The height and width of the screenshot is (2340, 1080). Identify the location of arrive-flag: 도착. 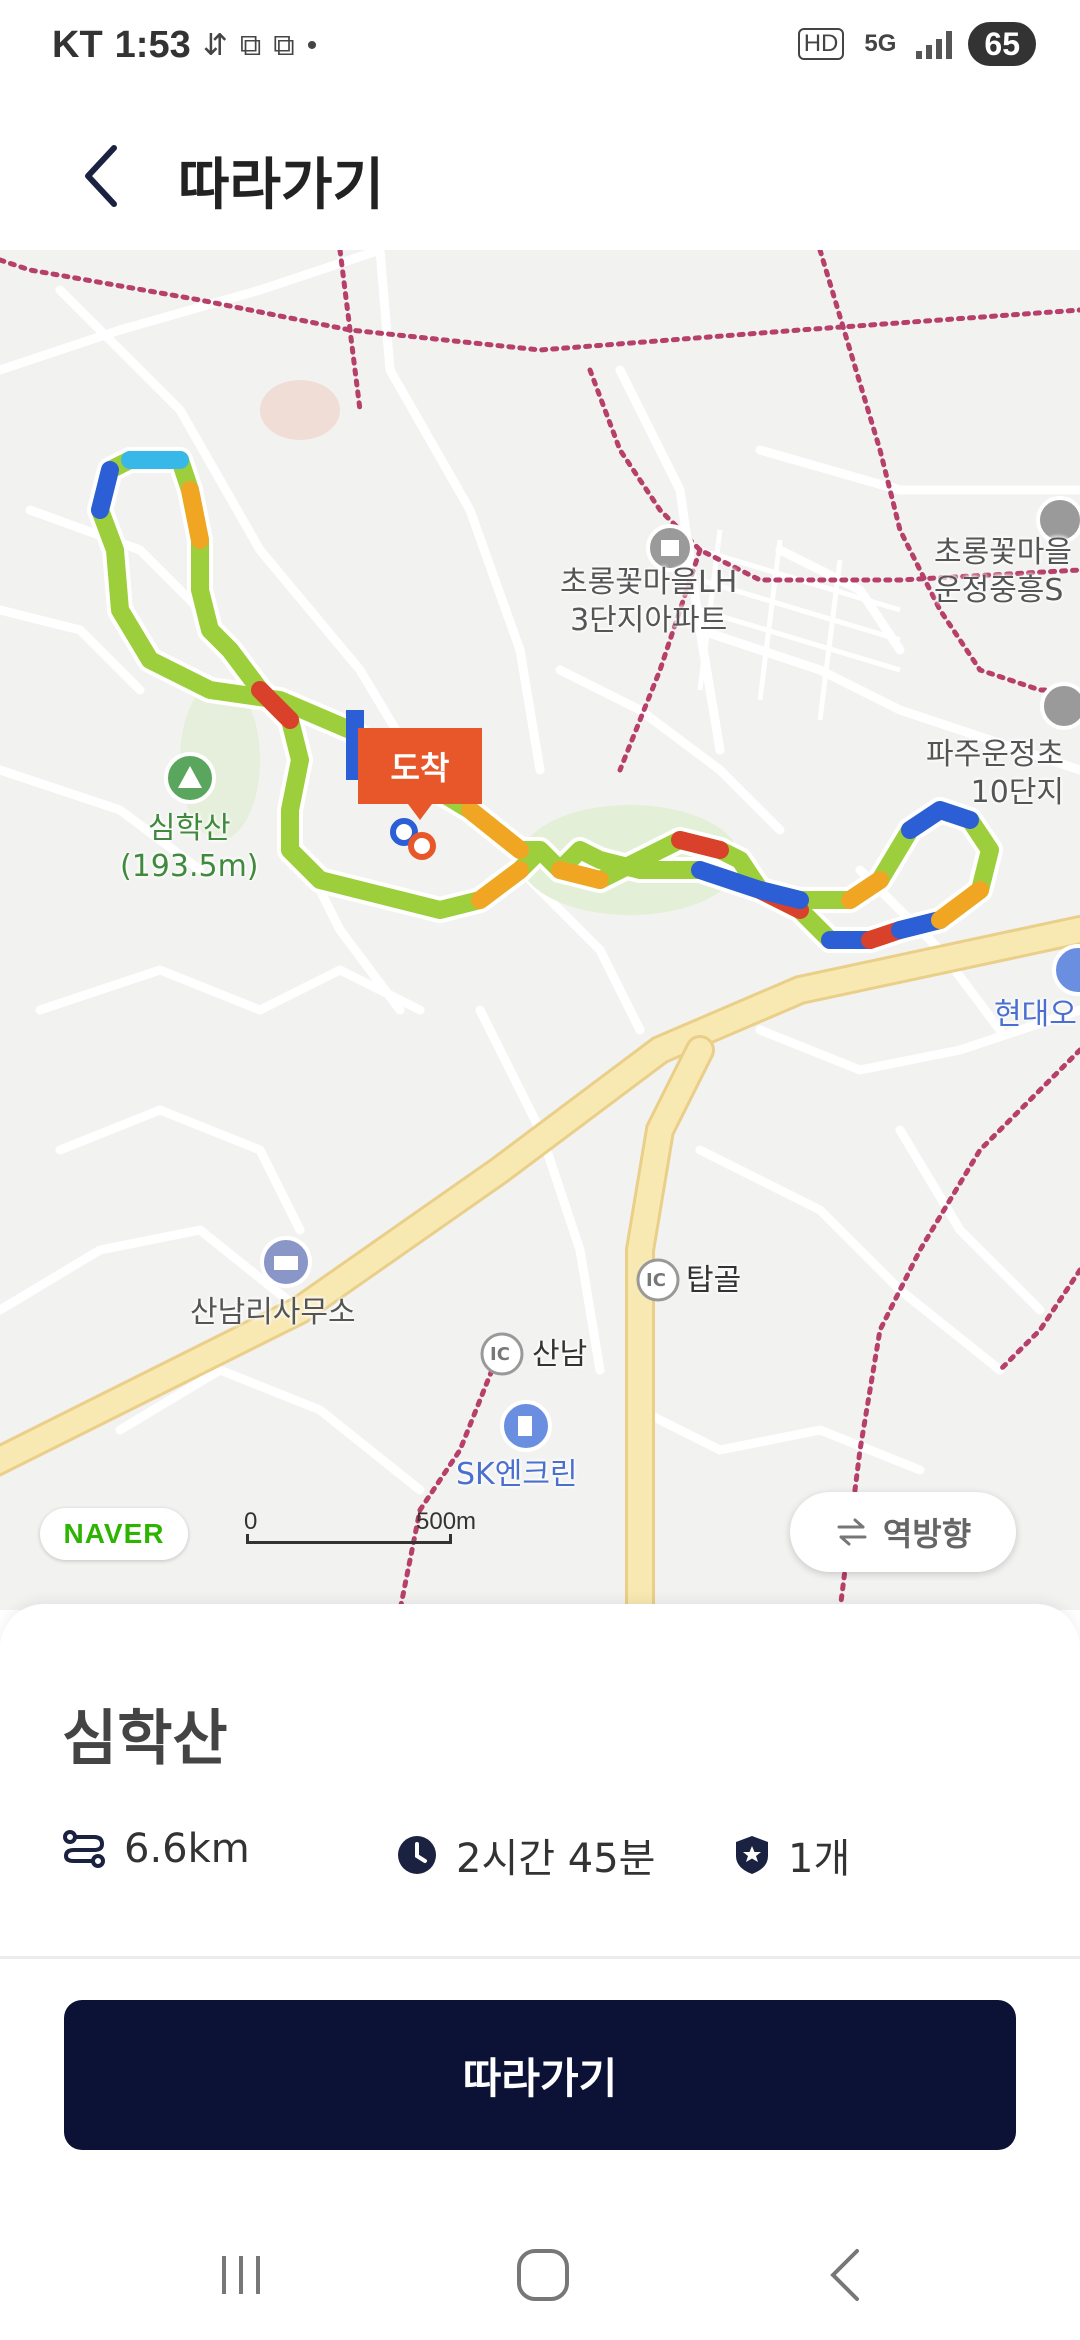
(420, 774).